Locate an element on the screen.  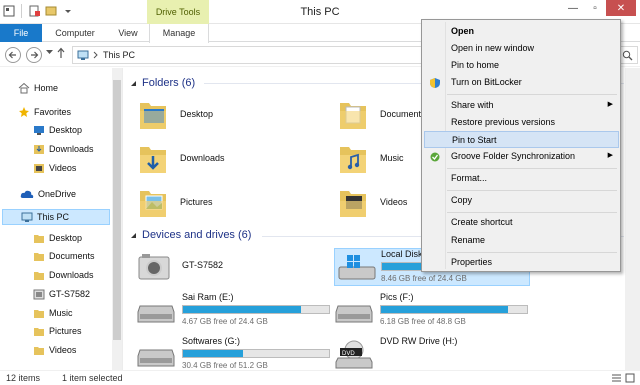
dvd-drive-icon: DVD is located at coordinates (354, 354).